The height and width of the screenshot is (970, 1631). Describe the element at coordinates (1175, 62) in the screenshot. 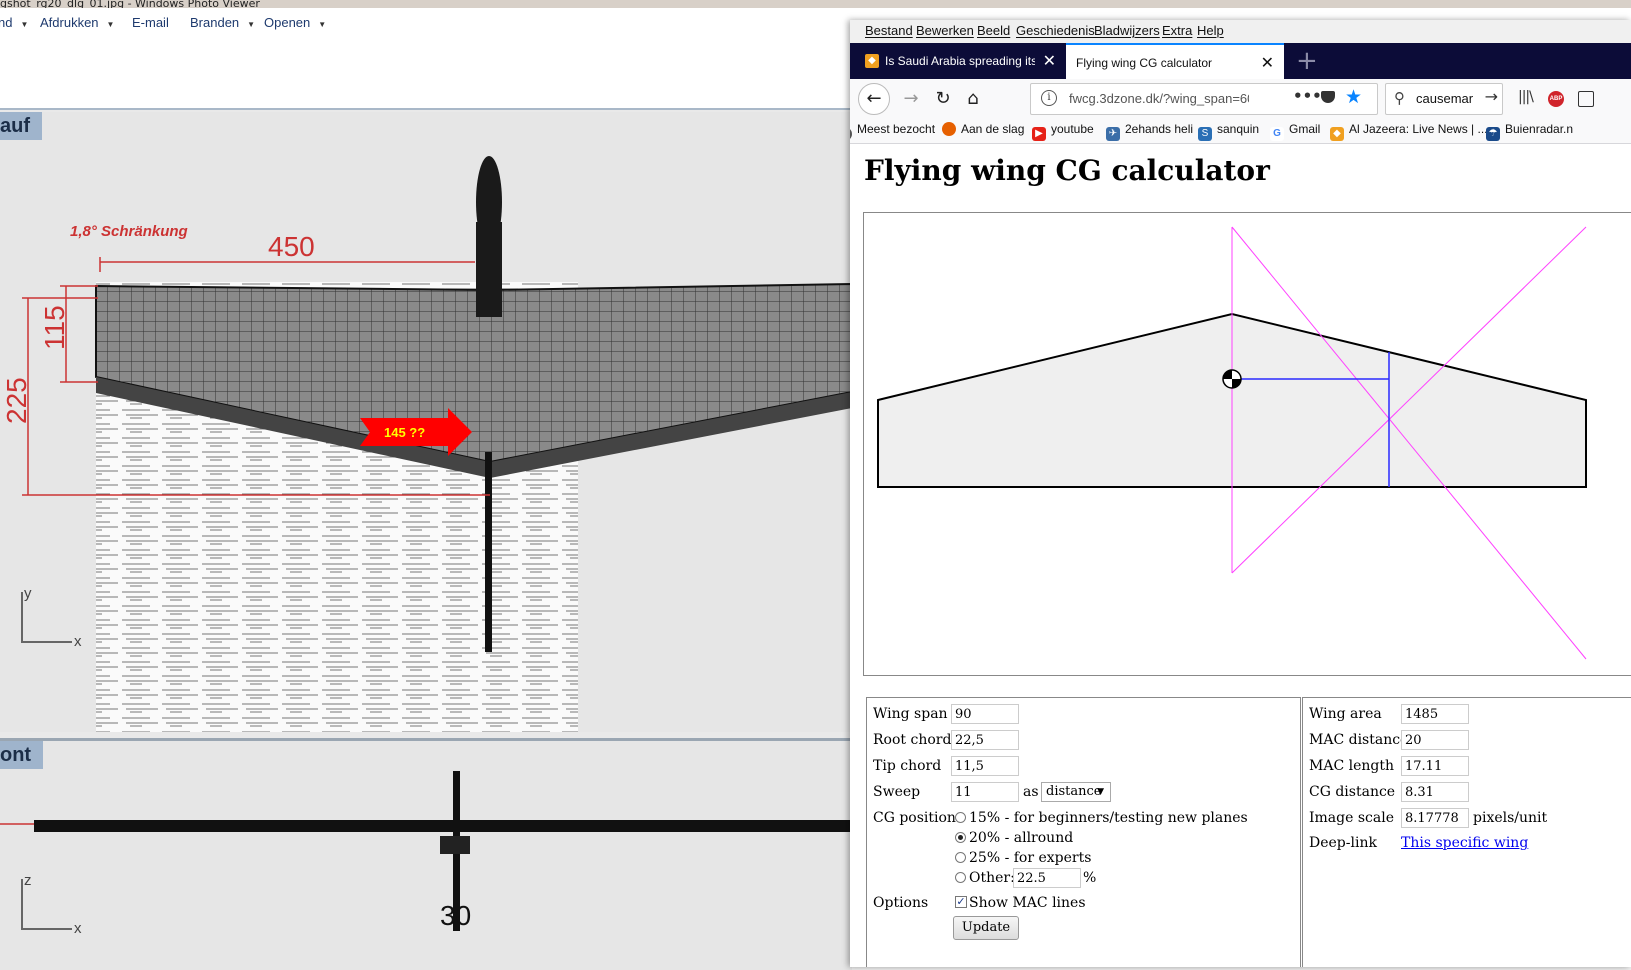

I see `tab-cg-calculator: Flying wing CG calculator ✕` at that location.